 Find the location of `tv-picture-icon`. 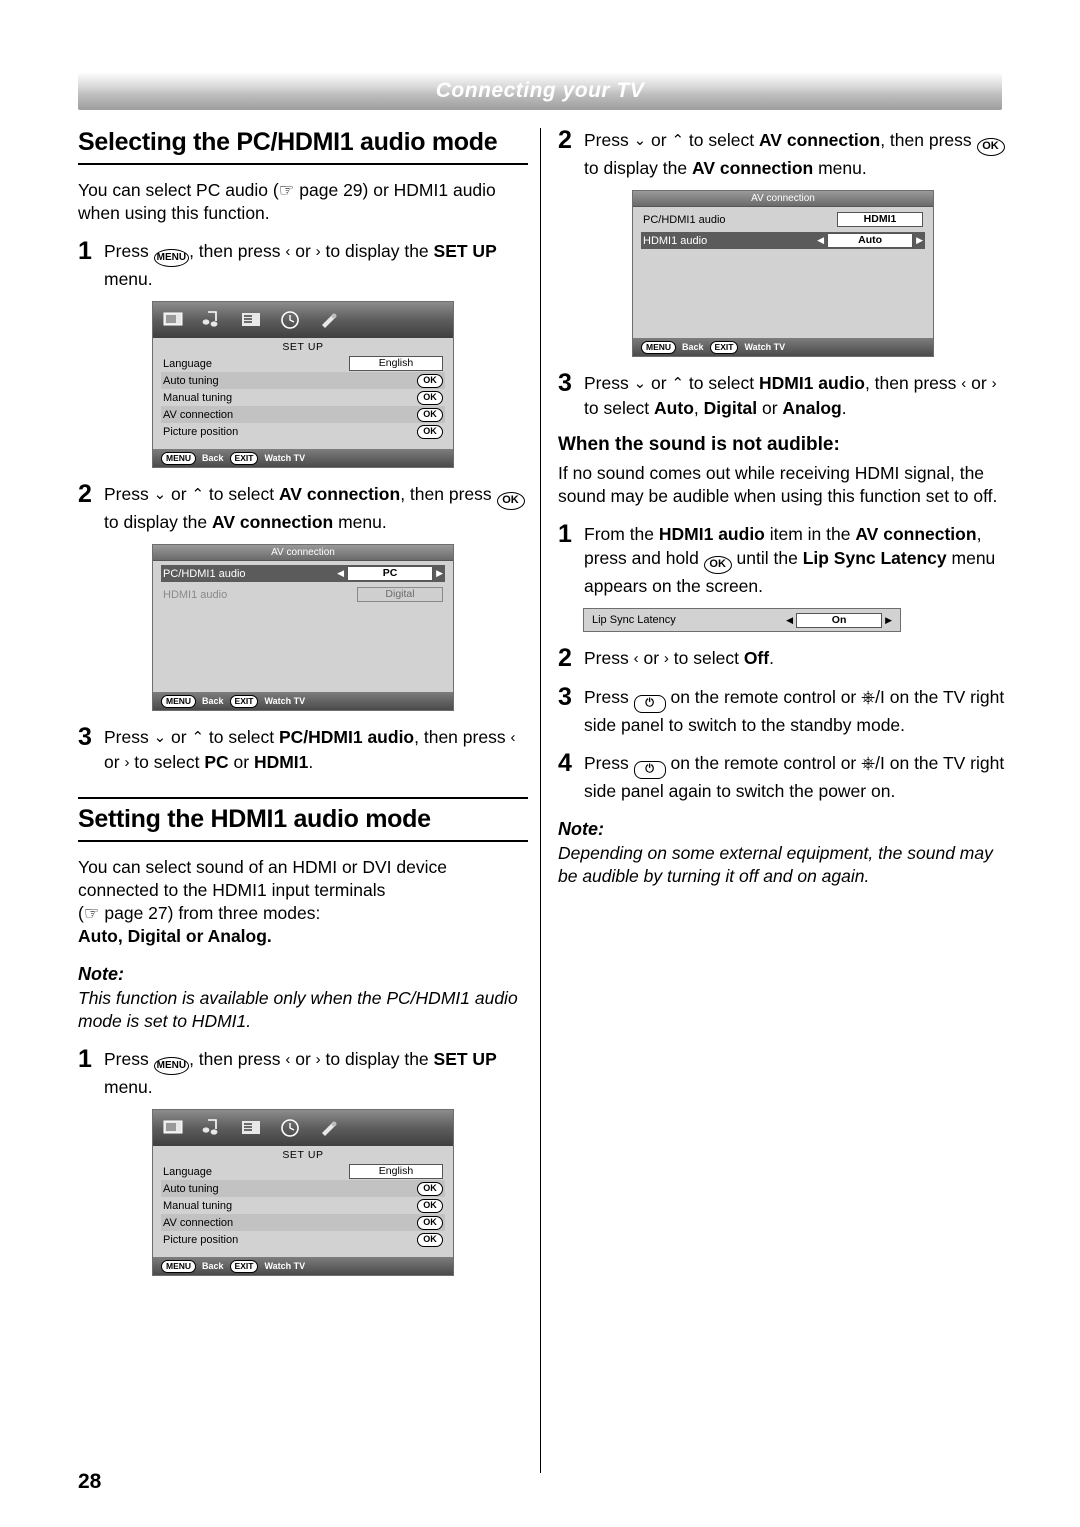

tv-picture-icon is located at coordinates (174, 1128).